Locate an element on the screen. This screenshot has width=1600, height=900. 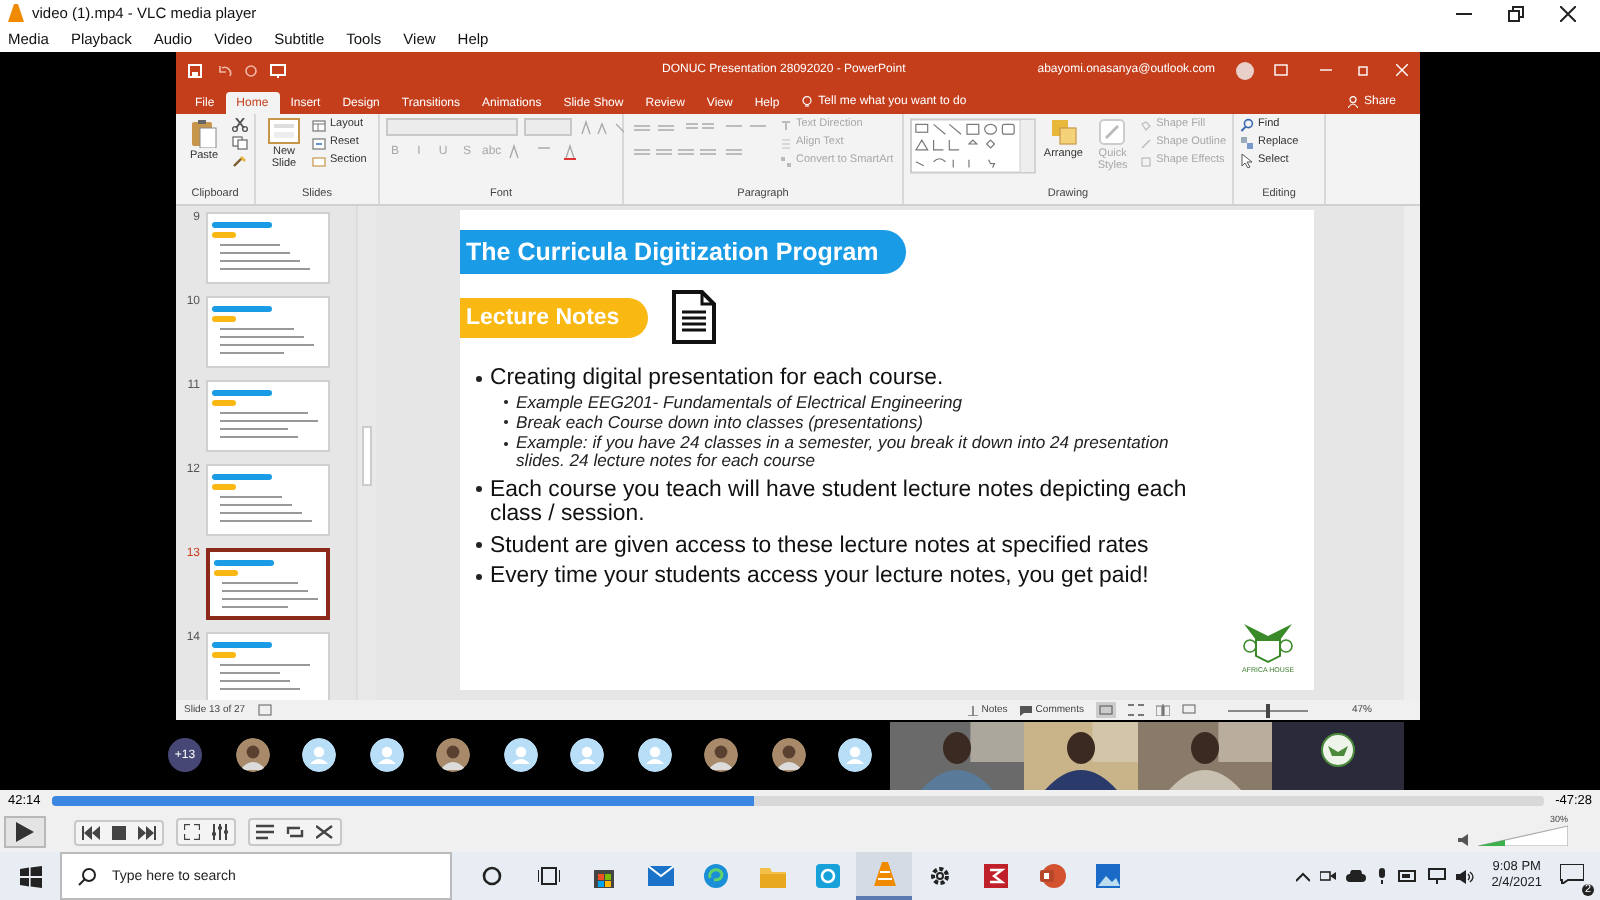
bullet-text: Student are given access to these lecture notes at specified rates is located at coordinates (819, 546).